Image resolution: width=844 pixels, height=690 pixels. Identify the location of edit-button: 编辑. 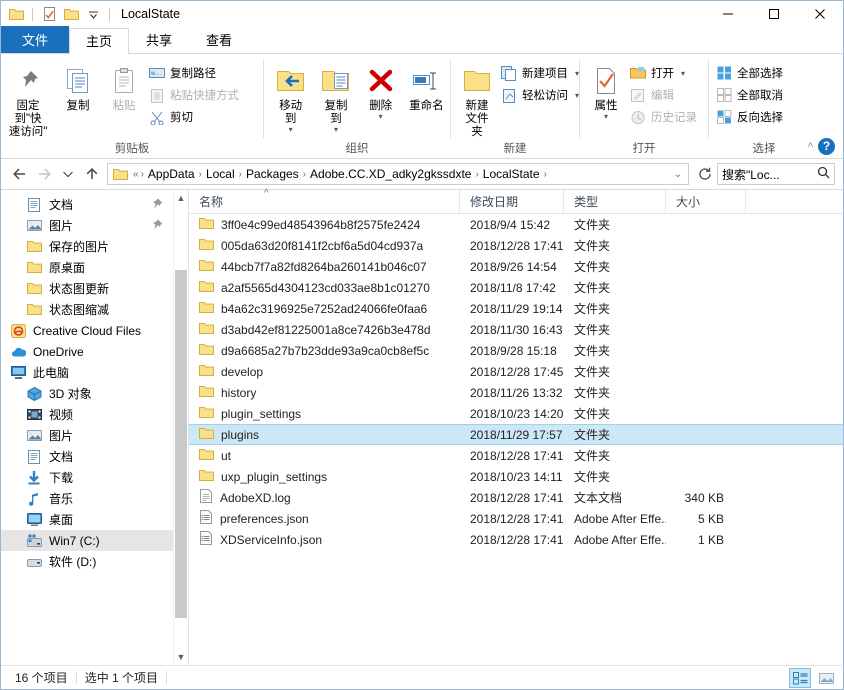
(665, 95).